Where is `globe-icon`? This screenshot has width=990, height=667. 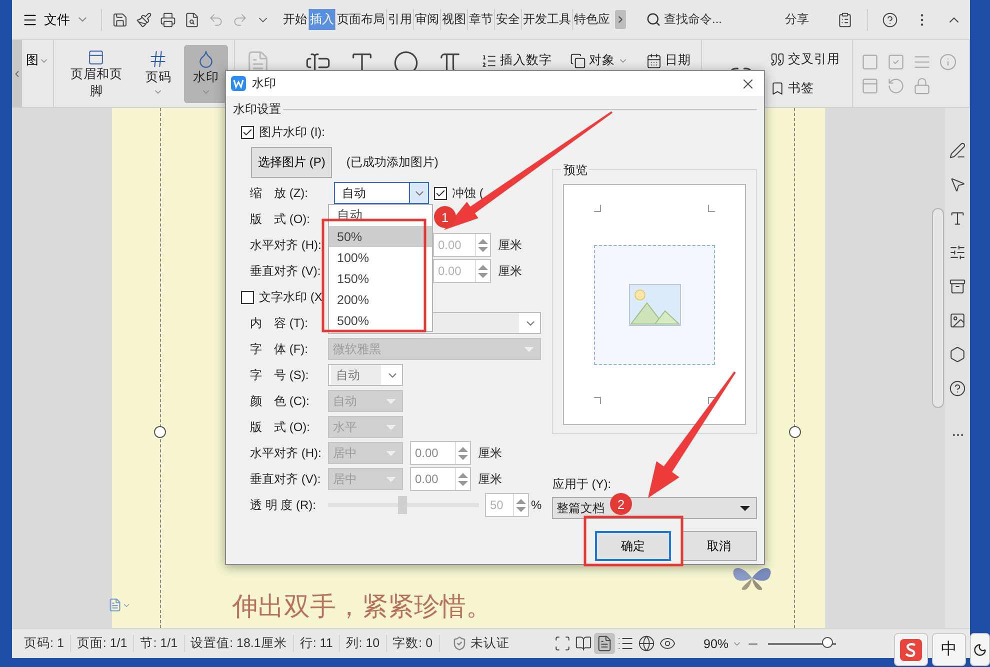
globe-icon is located at coordinates (646, 643).